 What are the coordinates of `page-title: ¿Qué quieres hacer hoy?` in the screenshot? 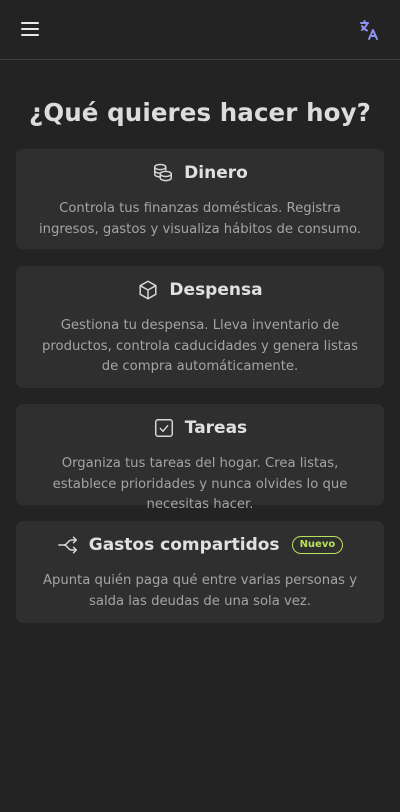 It's located at (200, 112).